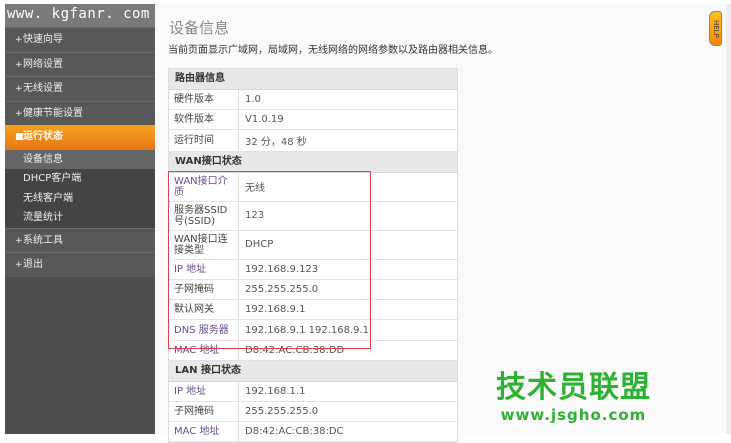 This screenshot has height=443, width=731. Describe the element at coordinates (80, 137) in the screenshot. I see `menu-running-status: ■运行状态` at that location.